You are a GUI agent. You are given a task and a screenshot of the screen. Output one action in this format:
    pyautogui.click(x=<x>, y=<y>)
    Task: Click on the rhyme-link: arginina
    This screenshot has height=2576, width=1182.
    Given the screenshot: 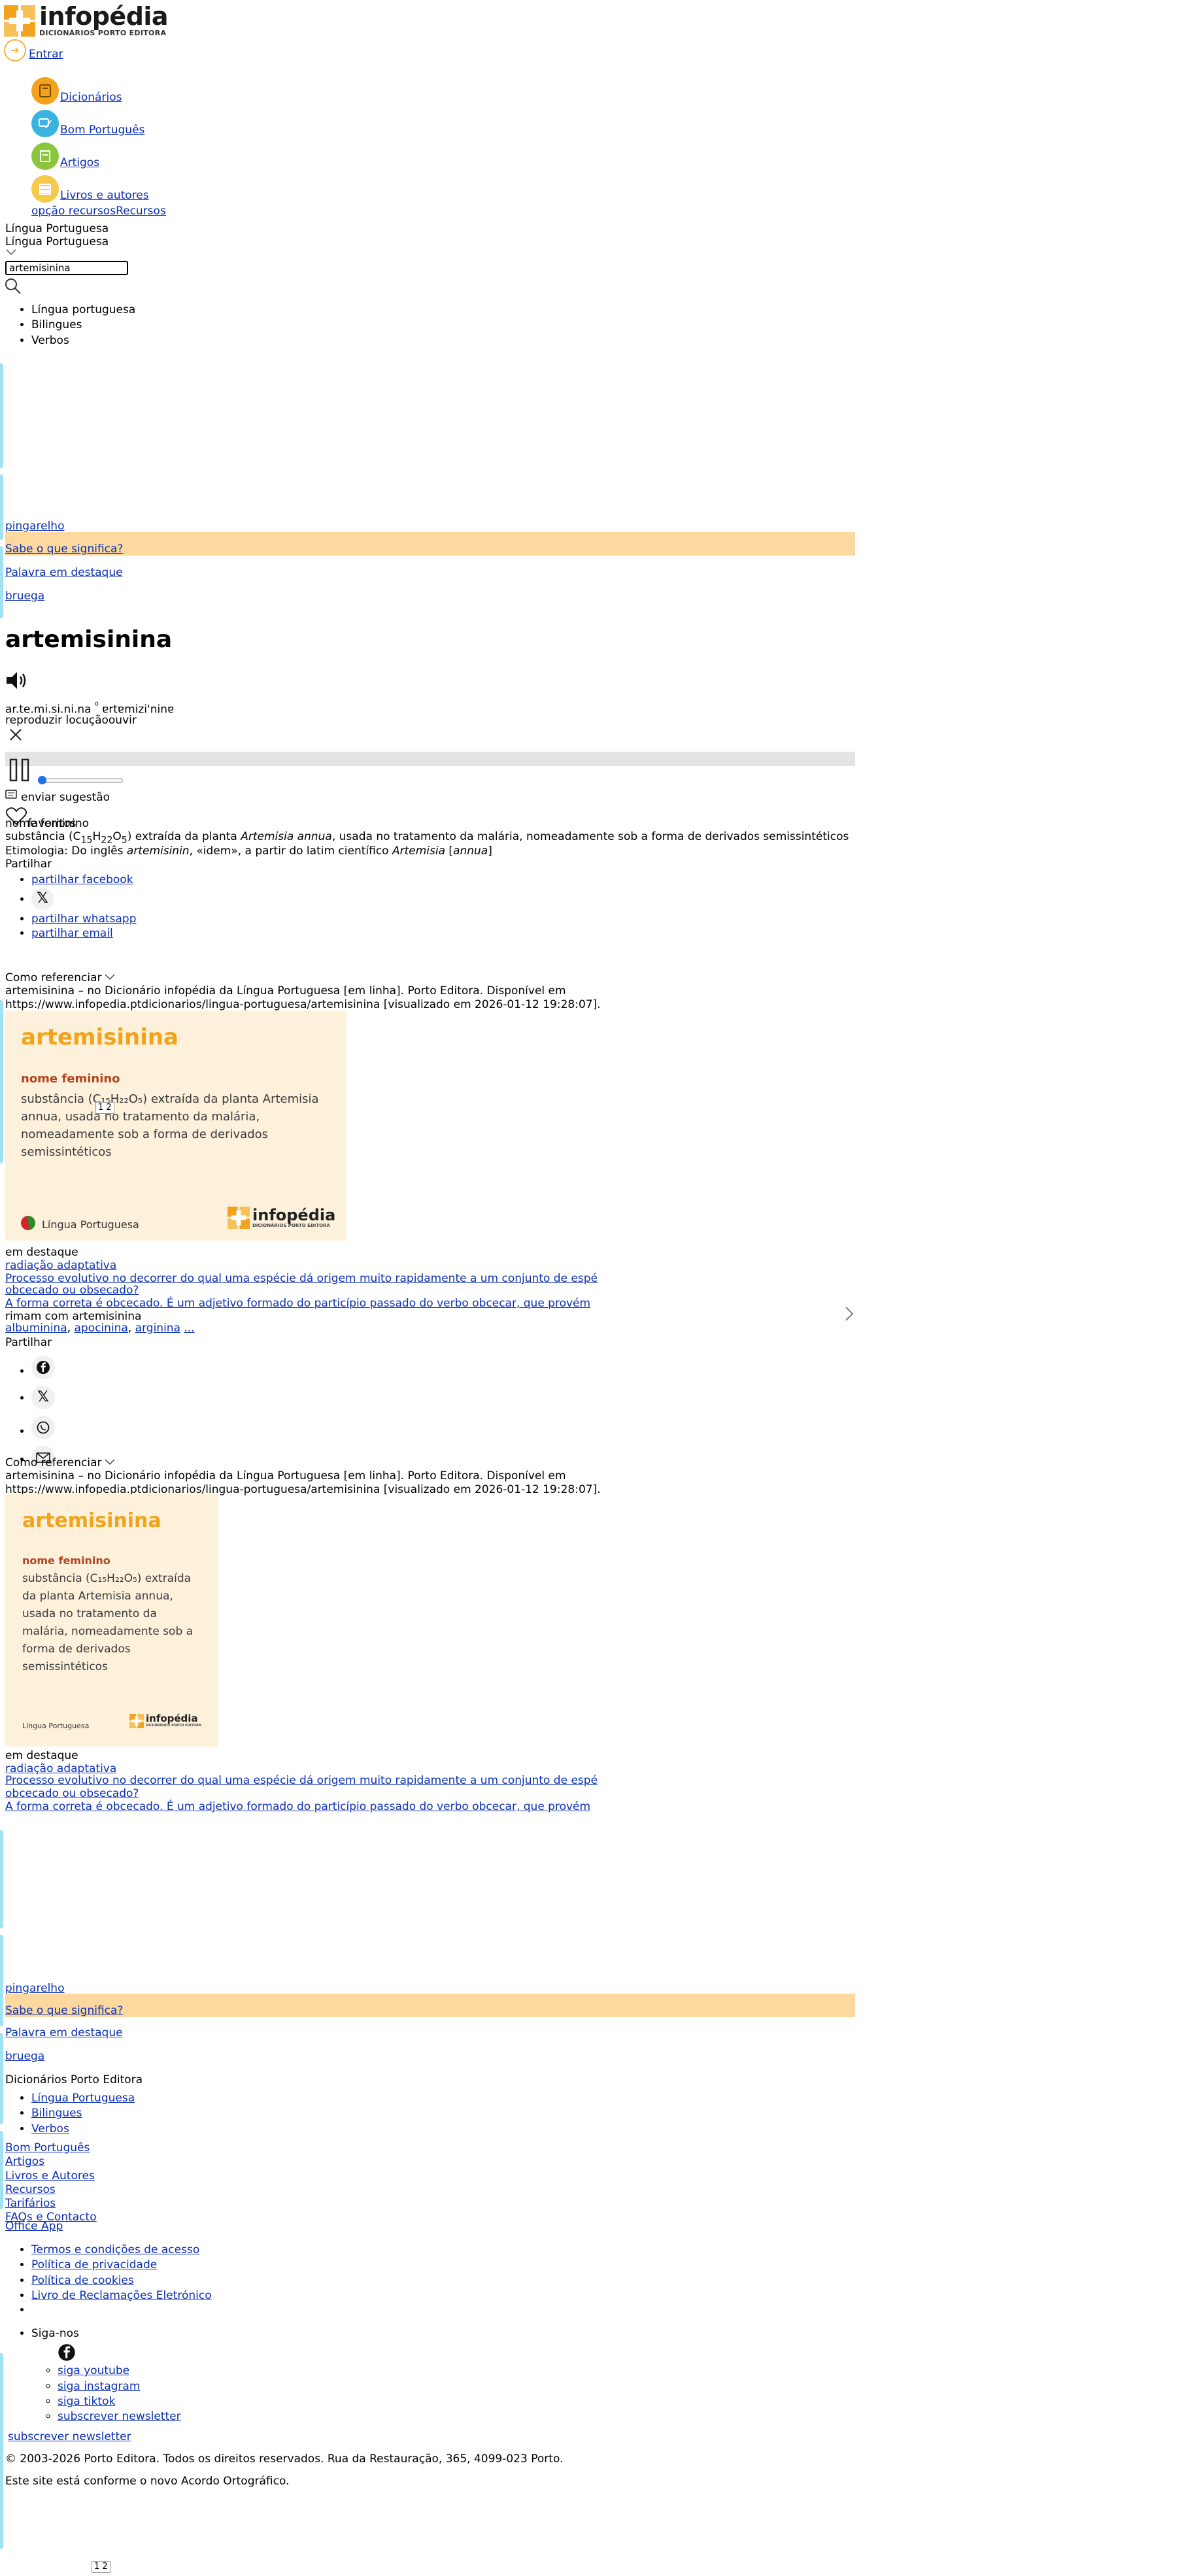 What is the action you would take?
    pyautogui.click(x=157, y=1328)
    